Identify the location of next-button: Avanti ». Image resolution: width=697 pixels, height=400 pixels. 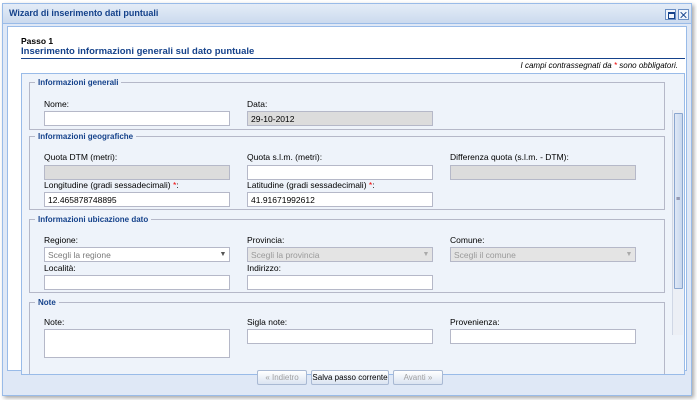
(418, 377).